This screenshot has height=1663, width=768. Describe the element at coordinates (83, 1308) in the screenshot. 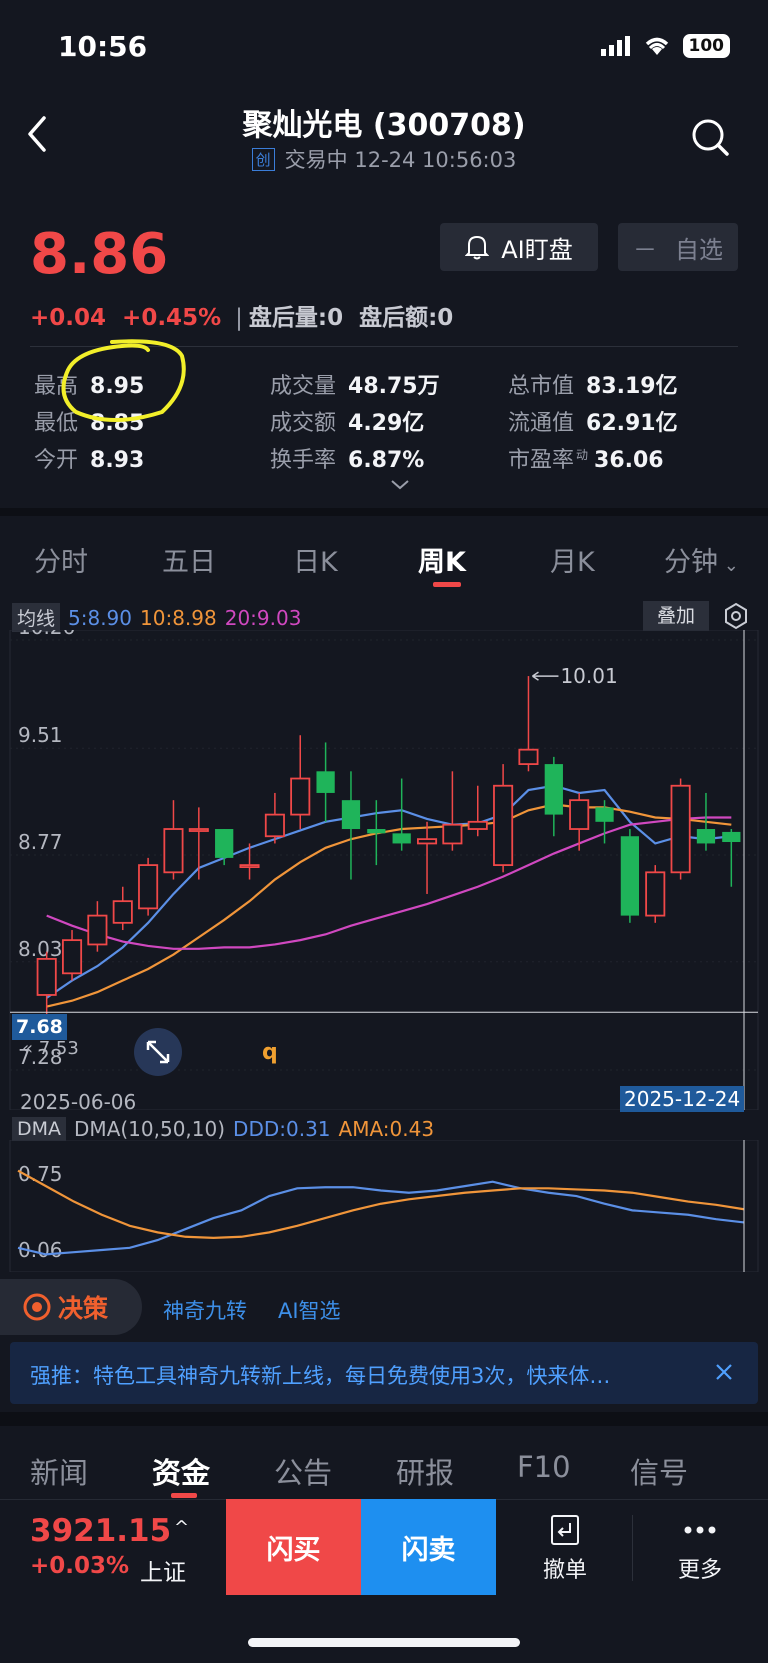

I see `decision-label: 决策` at that location.